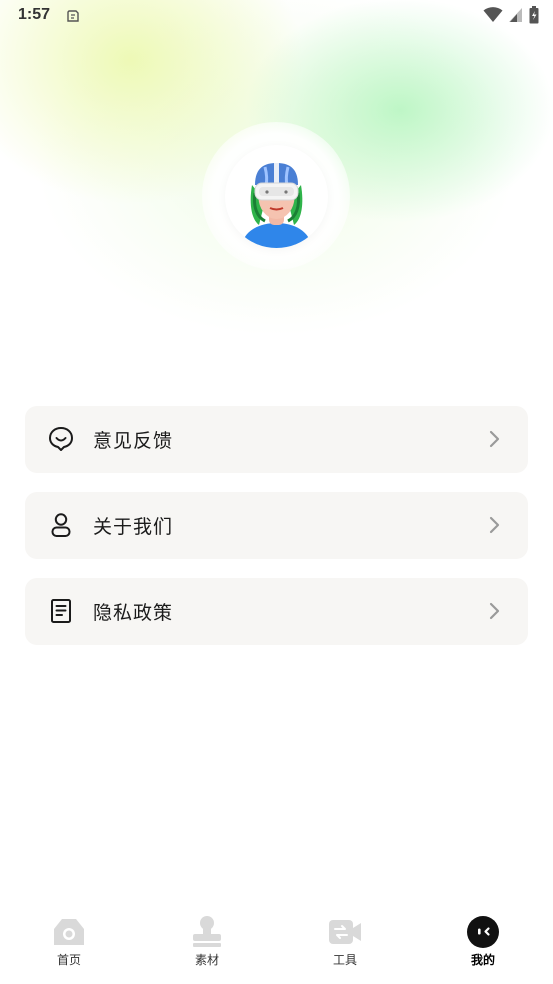 The height and width of the screenshot is (984, 553). What do you see at coordinates (276, 944) in the screenshot?
I see `bottom-nav: 首页 素材 工具 我的` at bounding box center [276, 944].